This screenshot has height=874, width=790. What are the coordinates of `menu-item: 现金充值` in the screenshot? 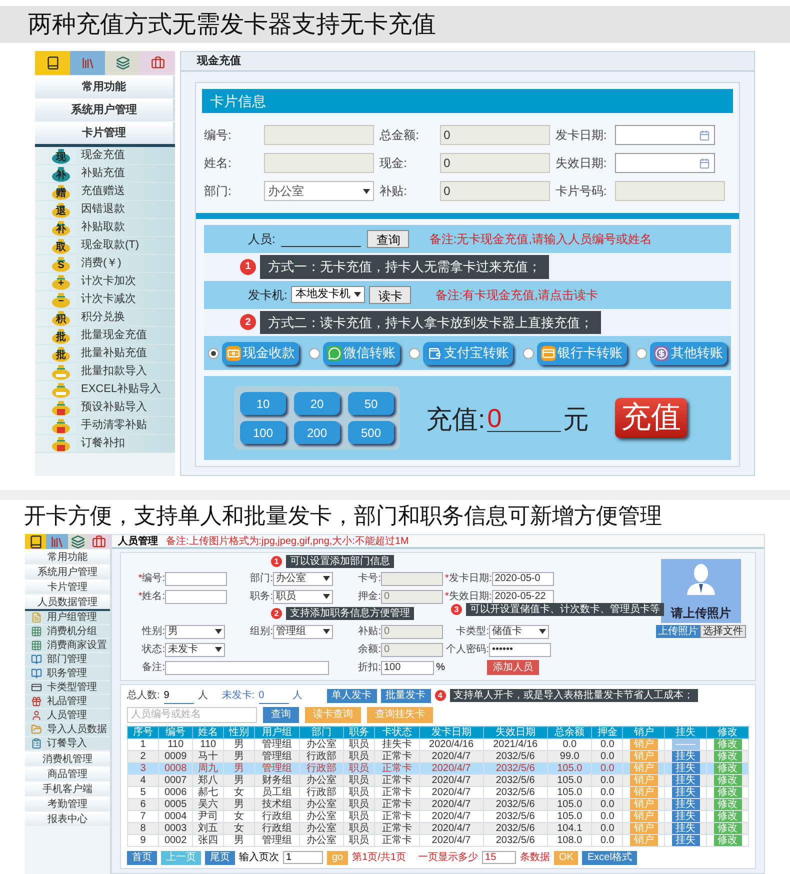 It's located at (103, 155).